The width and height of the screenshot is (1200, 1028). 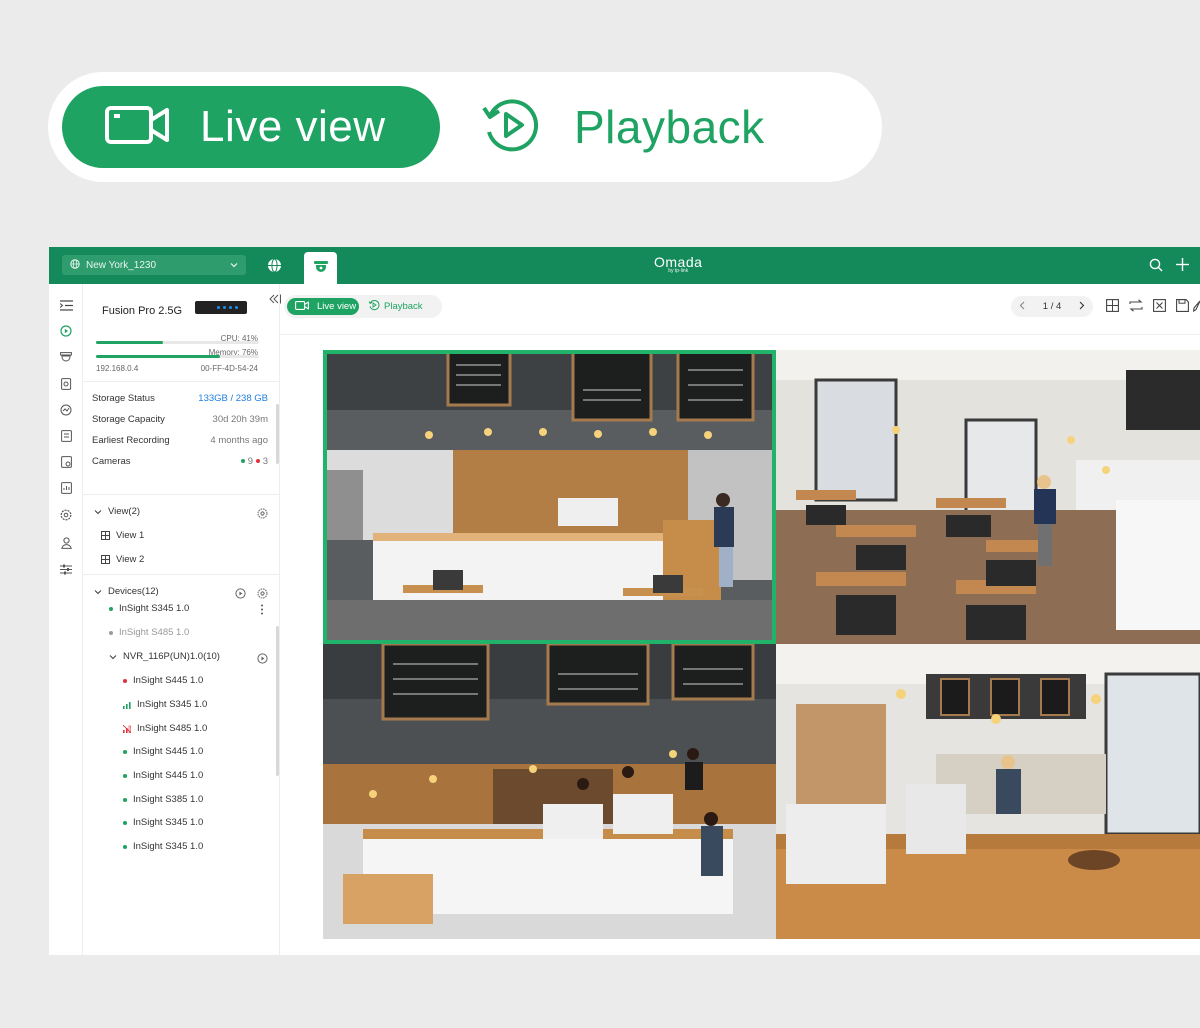 I want to click on mini-live-view-button: Live view, so click(x=323, y=306).